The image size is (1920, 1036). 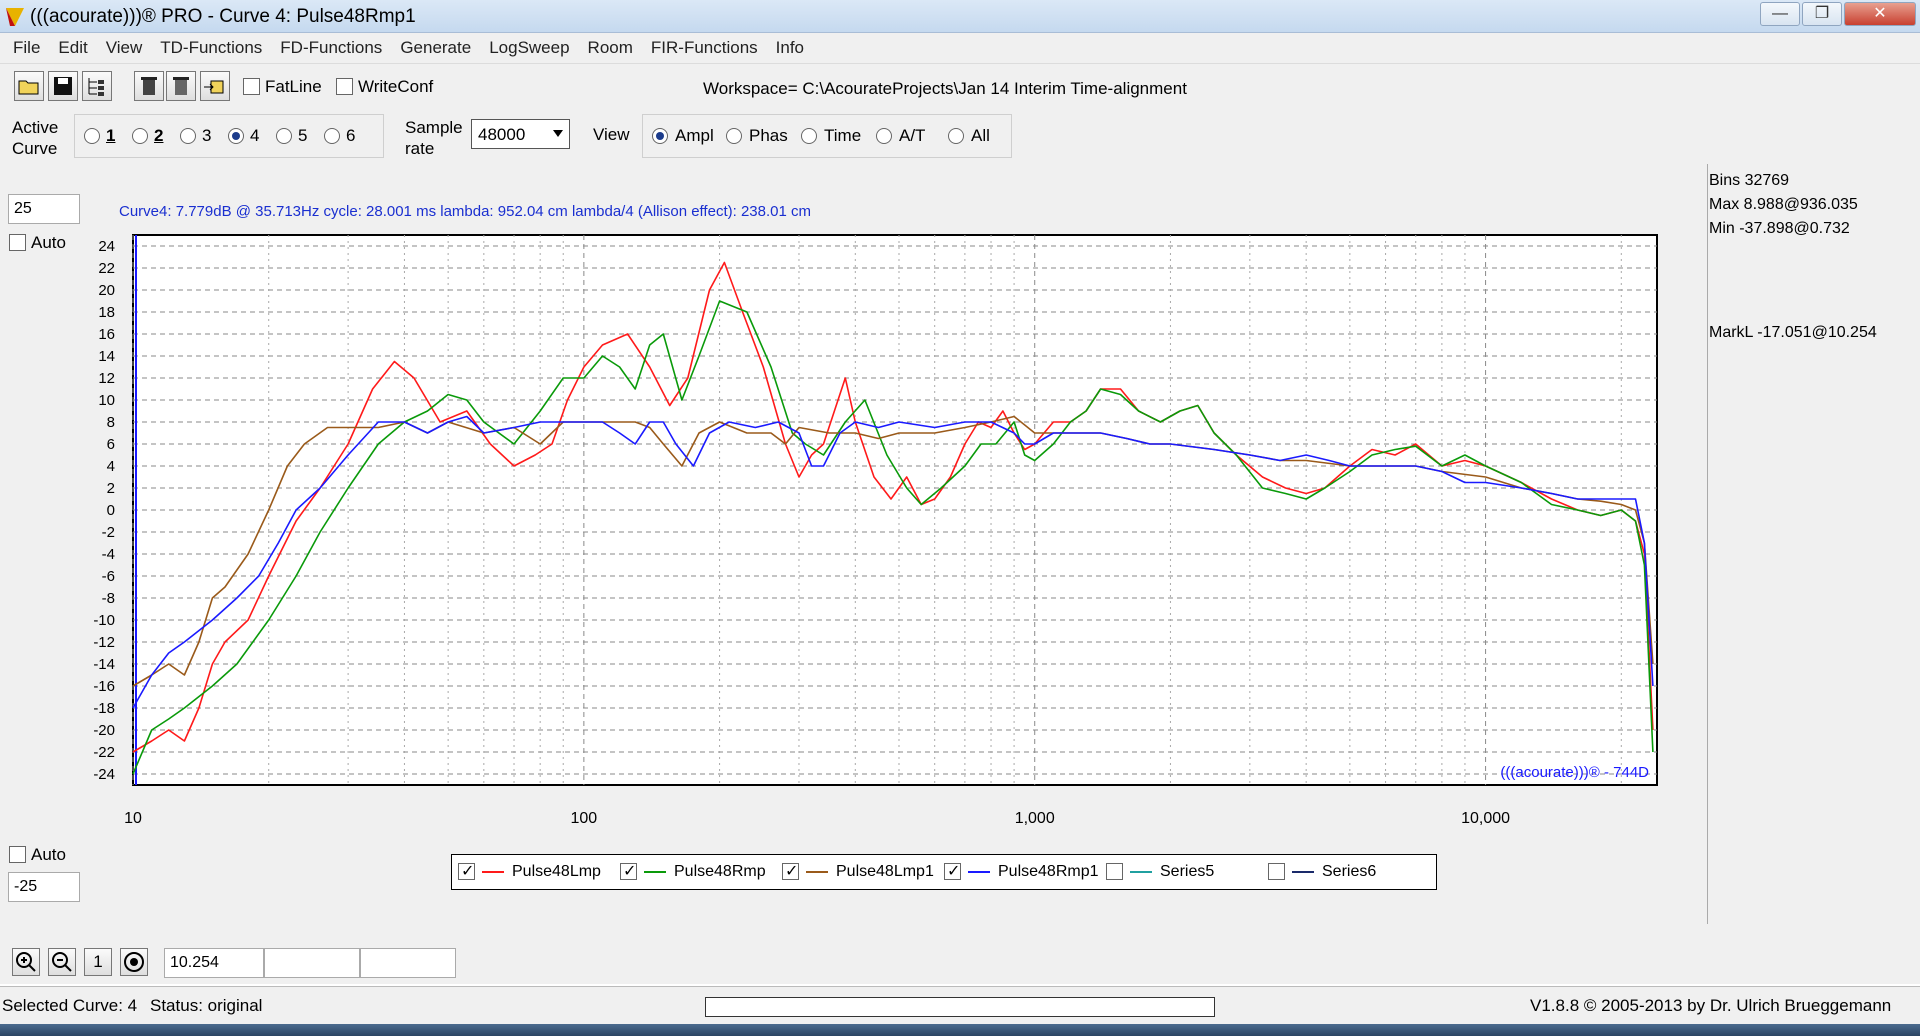 I want to click on y-tick-label: -18, so click(x=104, y=708).